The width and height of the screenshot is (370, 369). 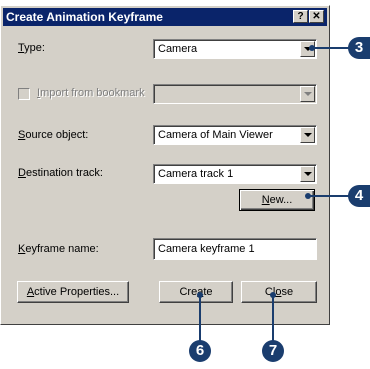 What do you see at coordinates (196, 292) in the screenshot?
I see `create-button: Create` at bounding box center [196, 292].